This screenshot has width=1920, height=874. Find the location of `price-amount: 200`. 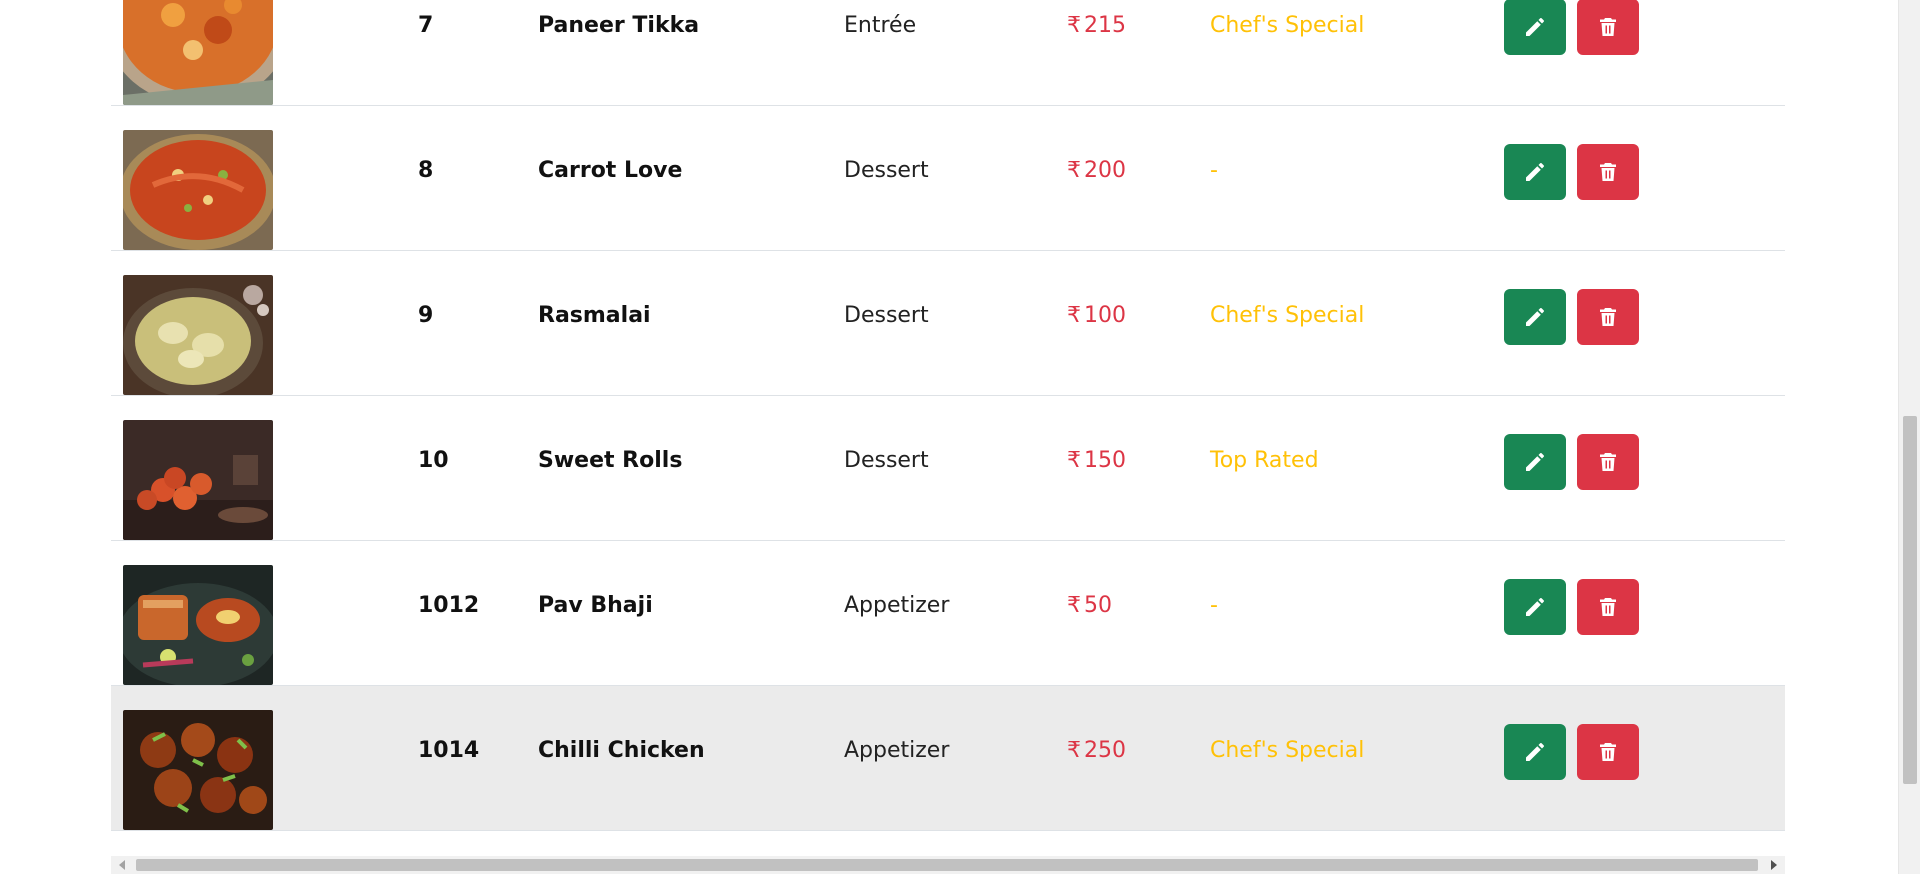

price-amount: 200 is located at coordinates (1105, 170).